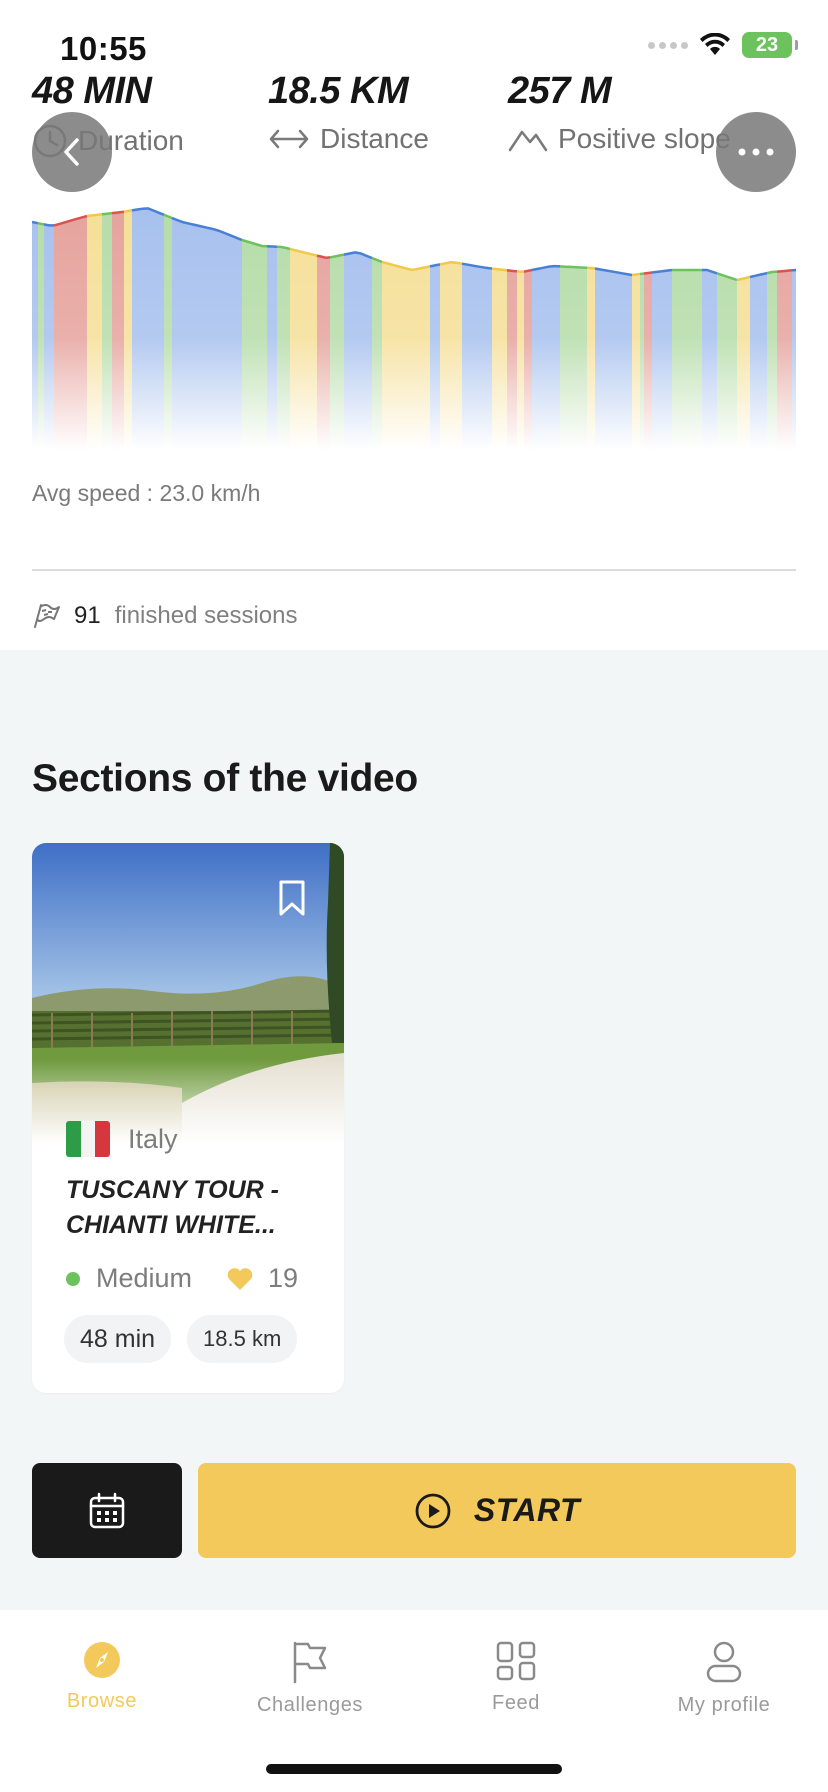 The height and width of the screenshot is (1792, 828). I want to click on distance-value: 18.5 KM, so click(338, 91).